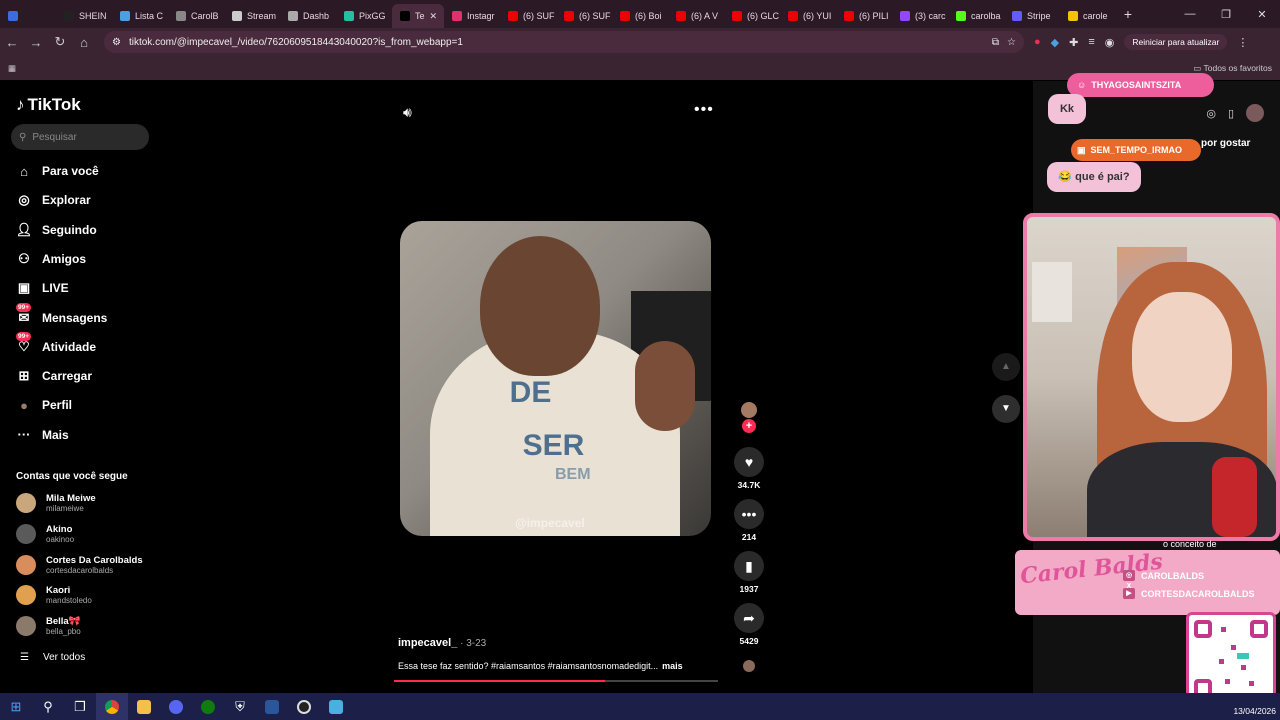  I want to click on video-progress-bar, so click(556, 681).